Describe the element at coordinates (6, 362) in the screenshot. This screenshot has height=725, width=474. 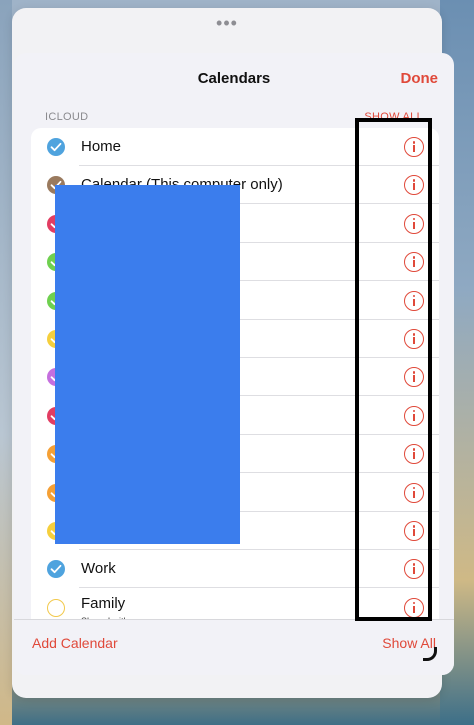
I see `desktop-wallpaper-left` at that location.